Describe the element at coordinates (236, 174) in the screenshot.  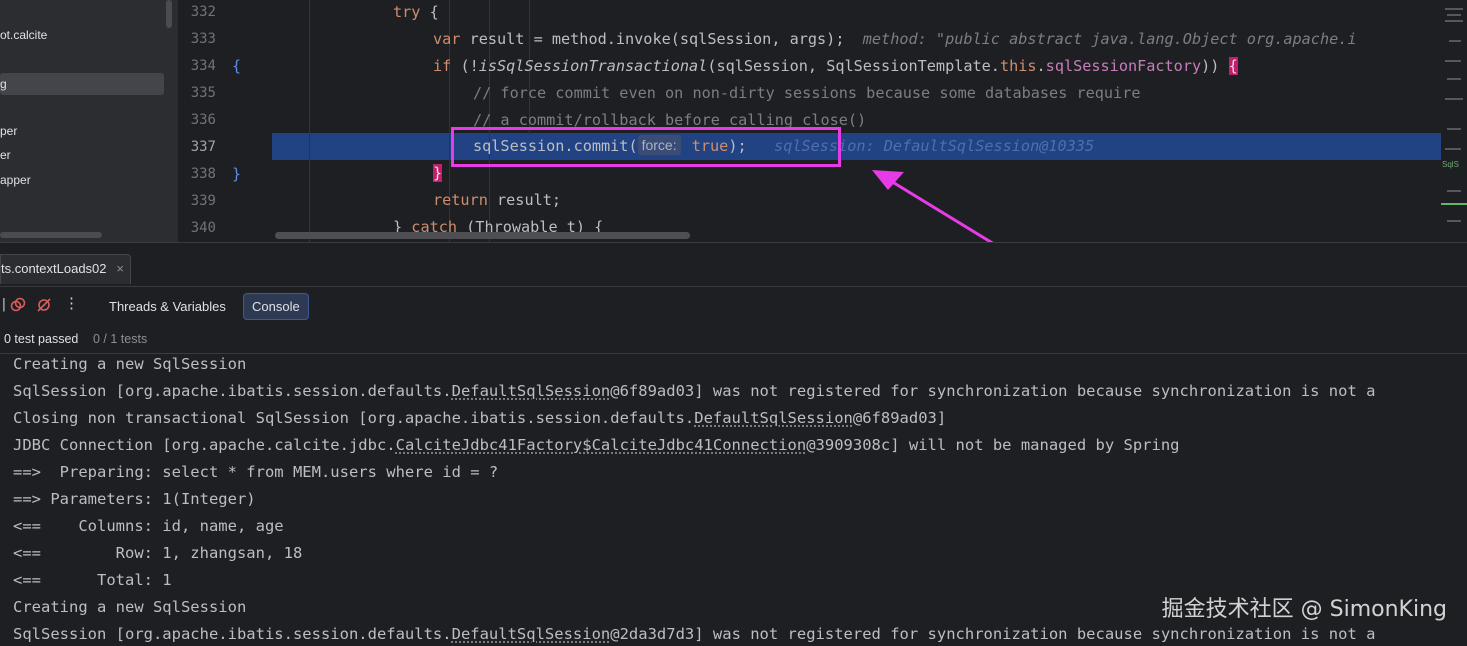
I see `fold-brace-close: }` at that location.